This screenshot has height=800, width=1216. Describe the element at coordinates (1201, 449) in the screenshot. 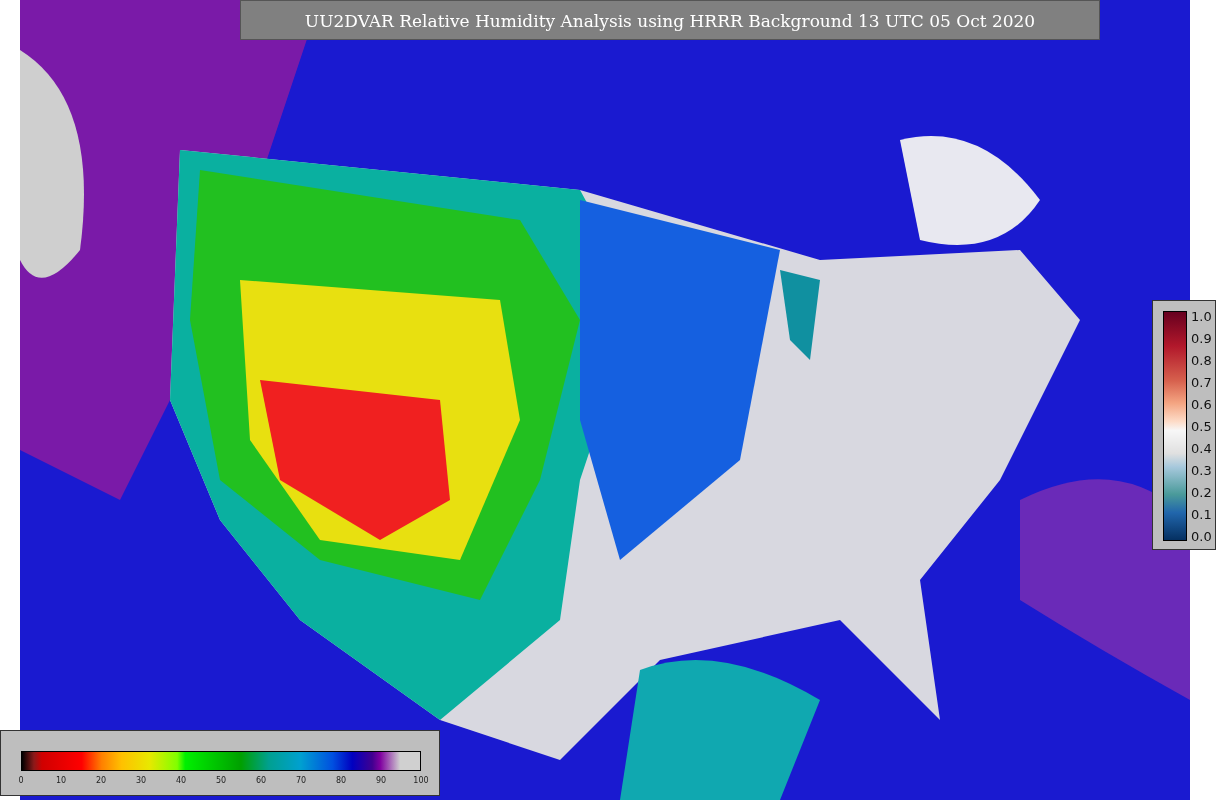

I see `tick-label: 0.4` at that location.